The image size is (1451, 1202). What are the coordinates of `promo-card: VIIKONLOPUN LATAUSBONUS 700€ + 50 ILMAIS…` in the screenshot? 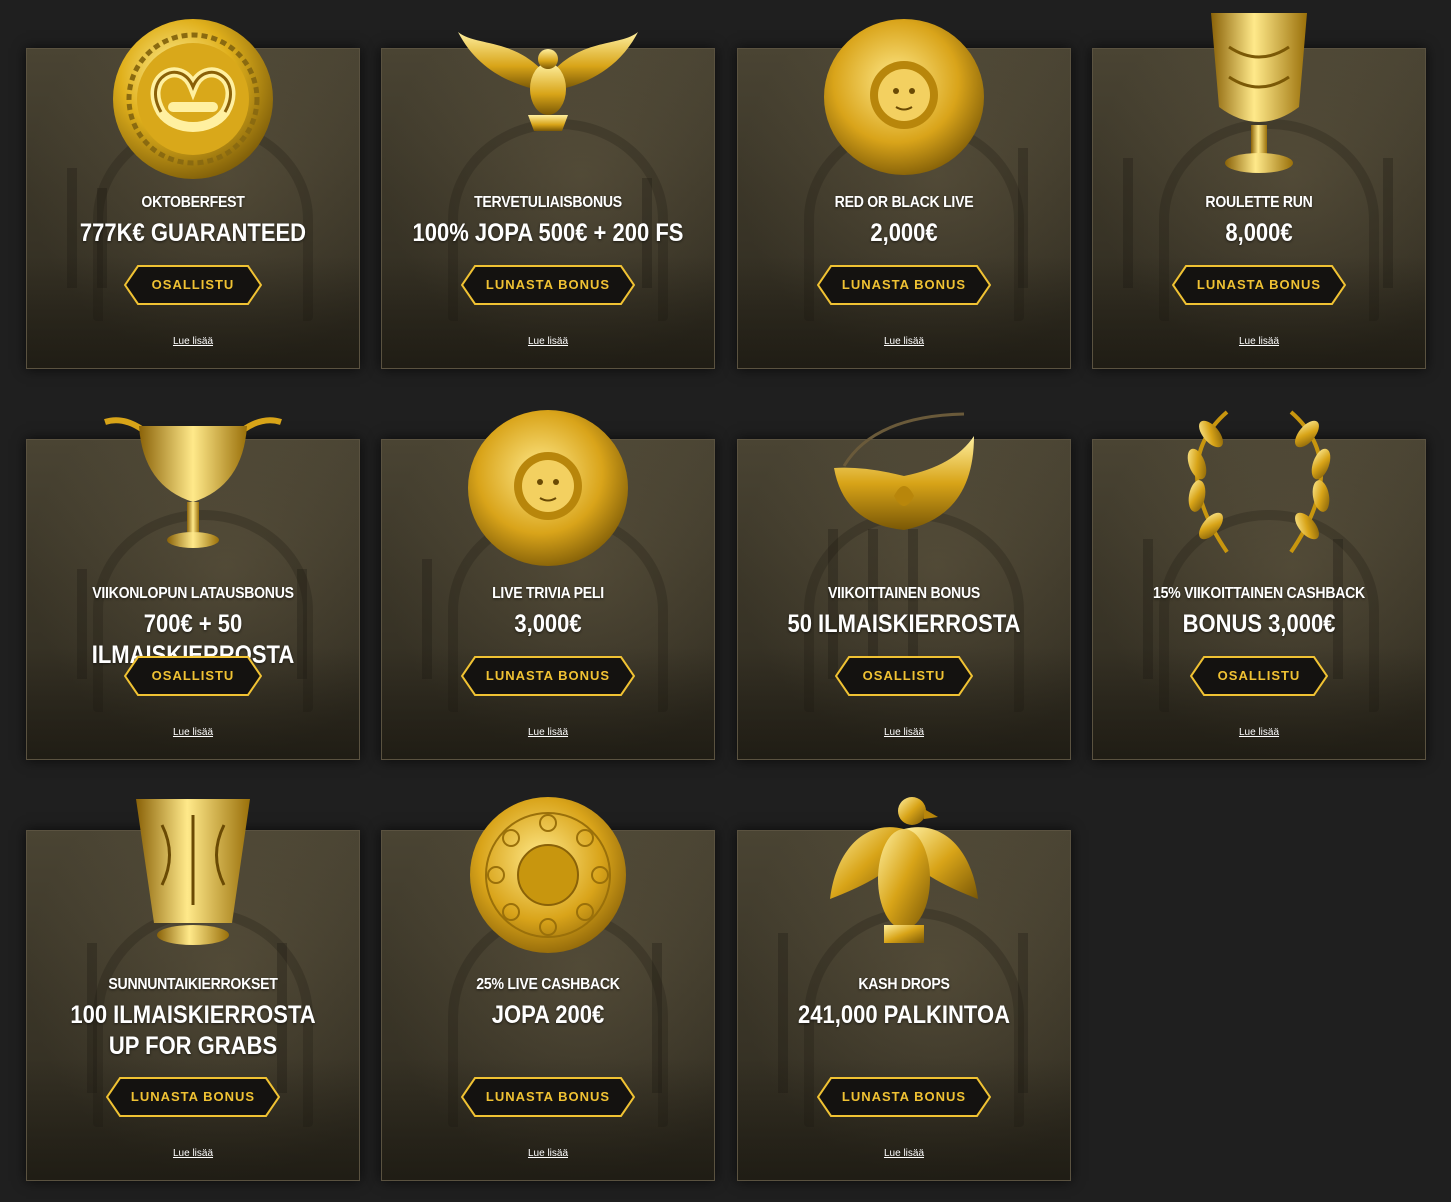 It's located at (193, 588).